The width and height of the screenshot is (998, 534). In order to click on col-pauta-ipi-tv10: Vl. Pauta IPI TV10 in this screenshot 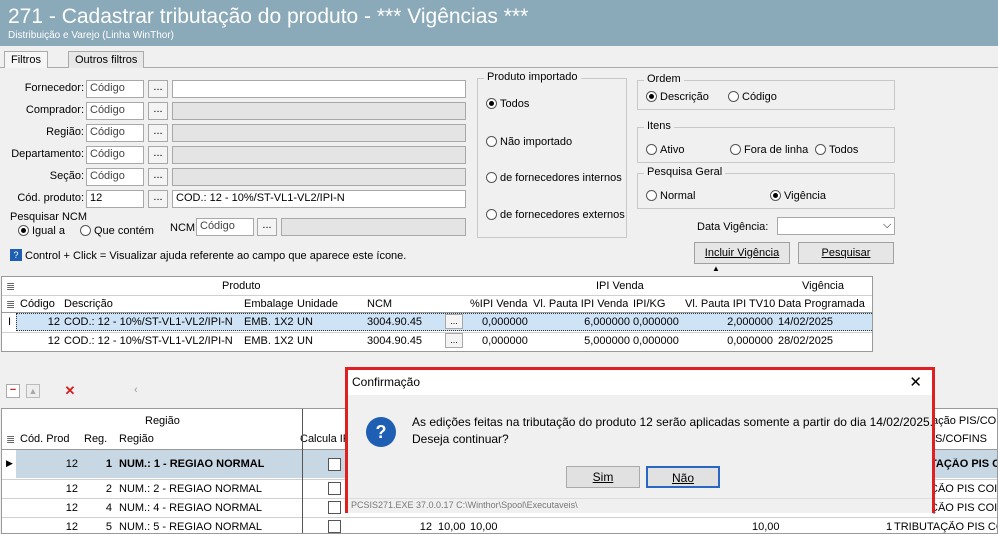, I will do `click(730, 304)`.